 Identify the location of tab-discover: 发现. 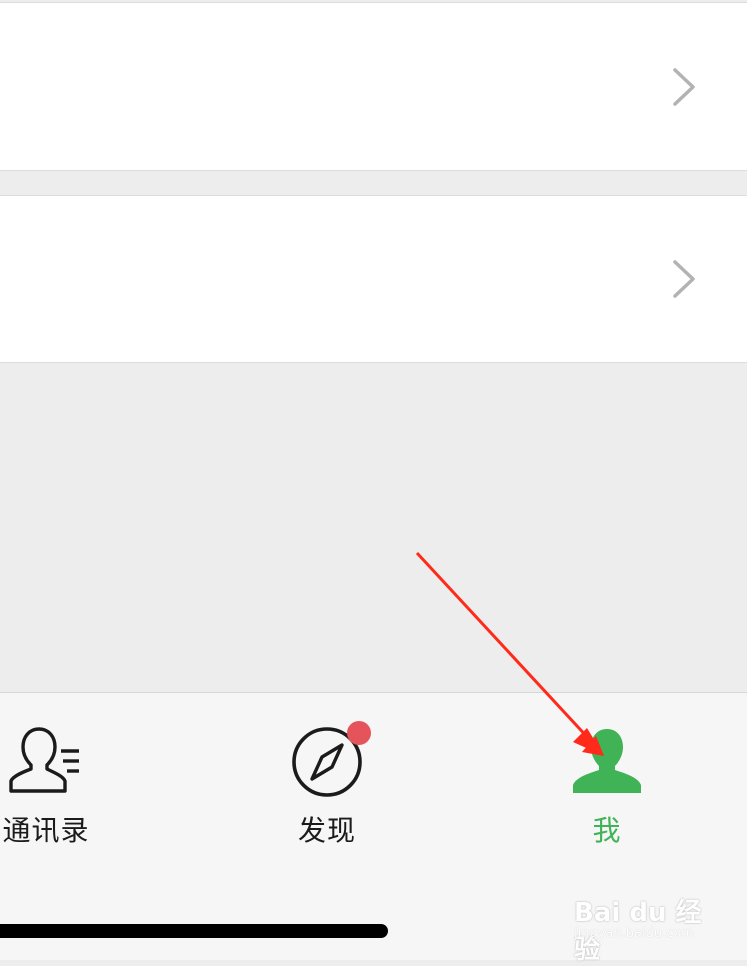
(327, 778).